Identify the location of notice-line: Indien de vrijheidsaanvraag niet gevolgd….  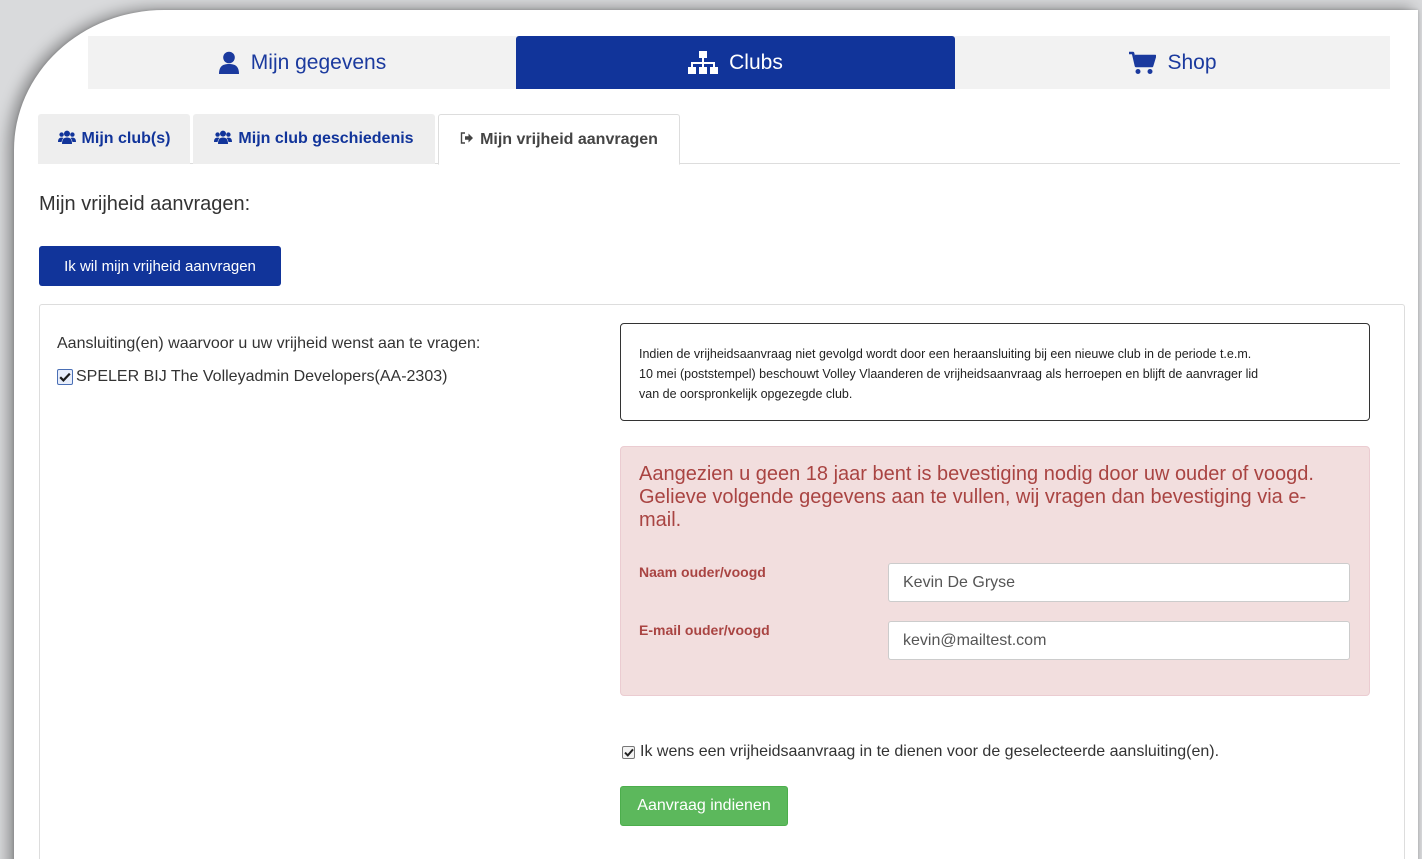
(945, 354).